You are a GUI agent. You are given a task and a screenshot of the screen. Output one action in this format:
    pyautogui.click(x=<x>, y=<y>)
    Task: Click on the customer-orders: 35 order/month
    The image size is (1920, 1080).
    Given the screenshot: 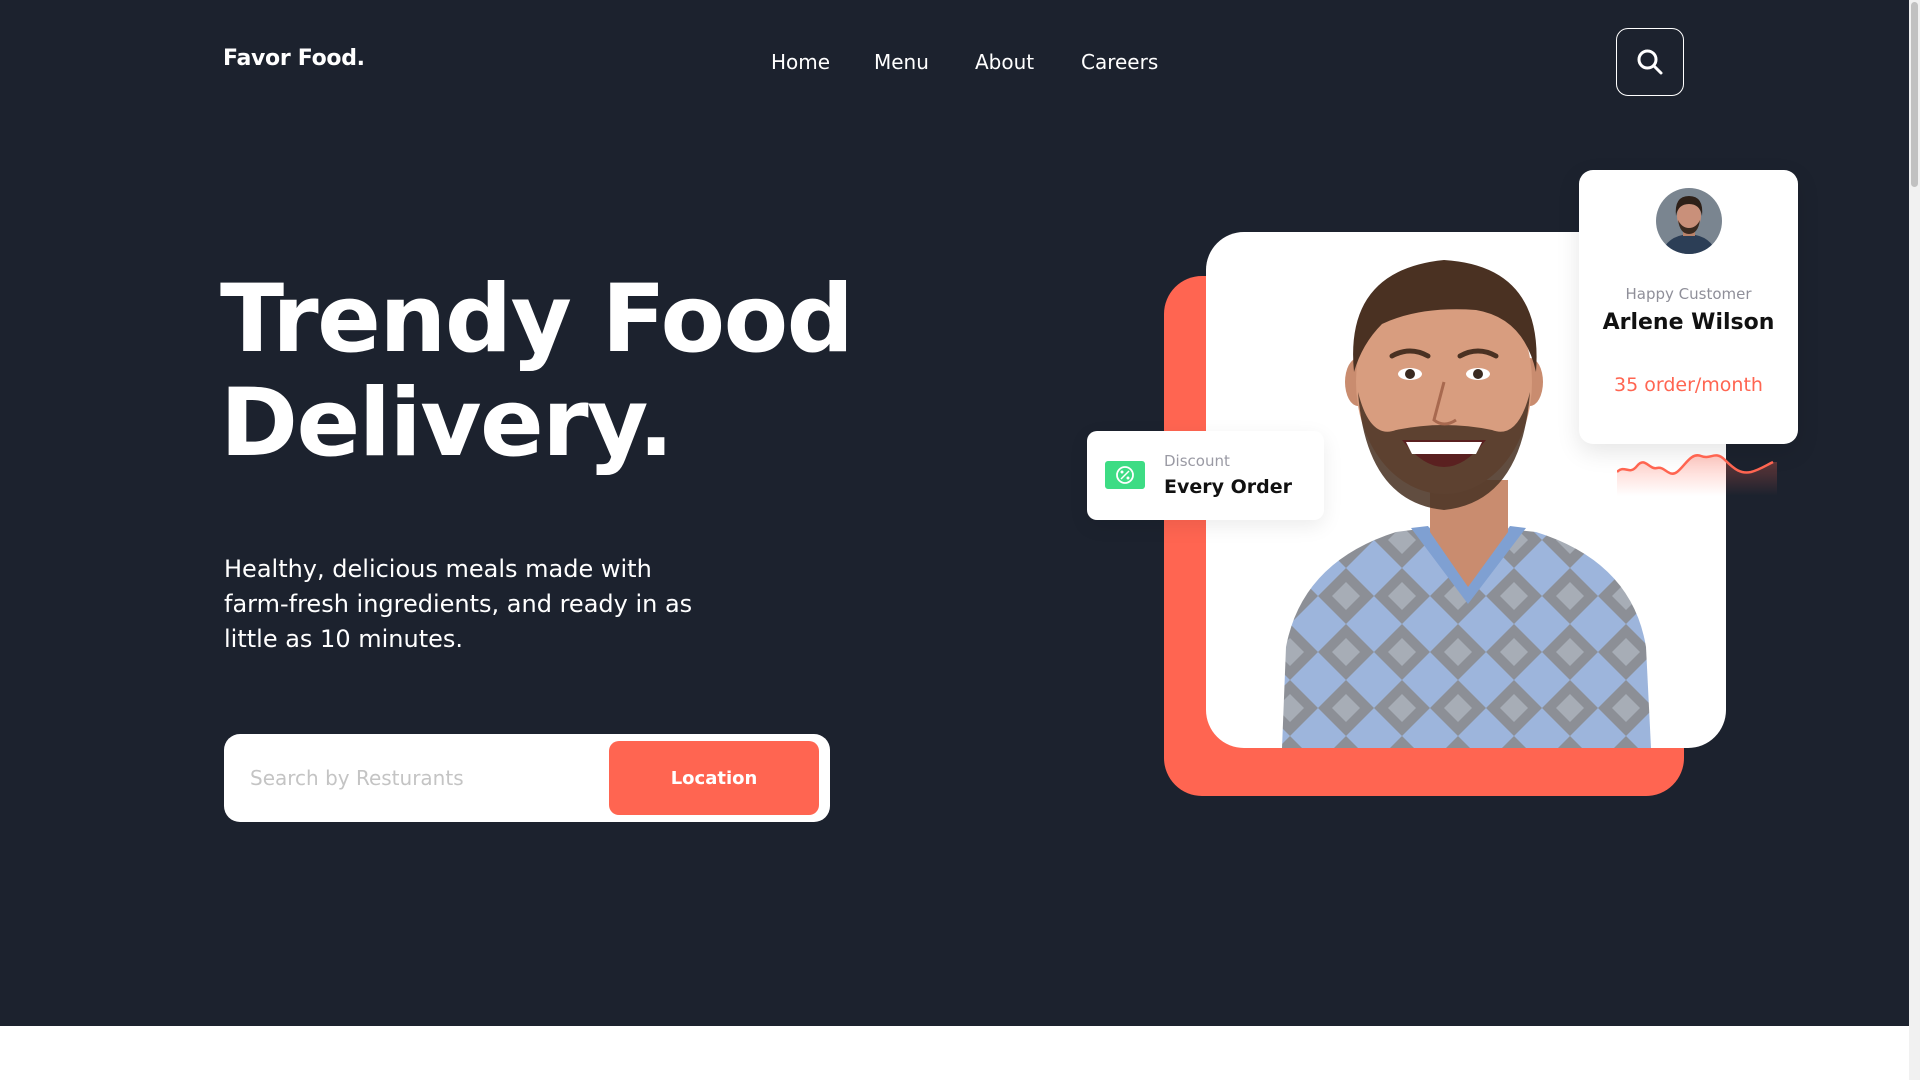 What is the action you would take?
    pyautogui.click(x=1688, y=385)
    